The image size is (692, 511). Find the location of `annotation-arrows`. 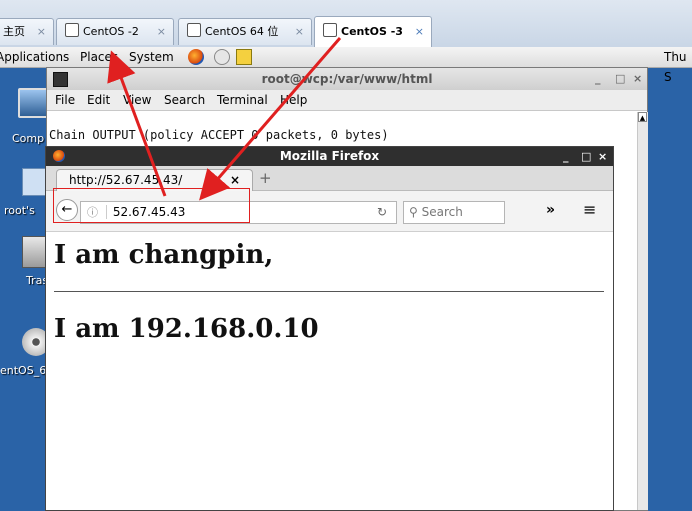

annotation-arrows is located at coordinates (224, 119).